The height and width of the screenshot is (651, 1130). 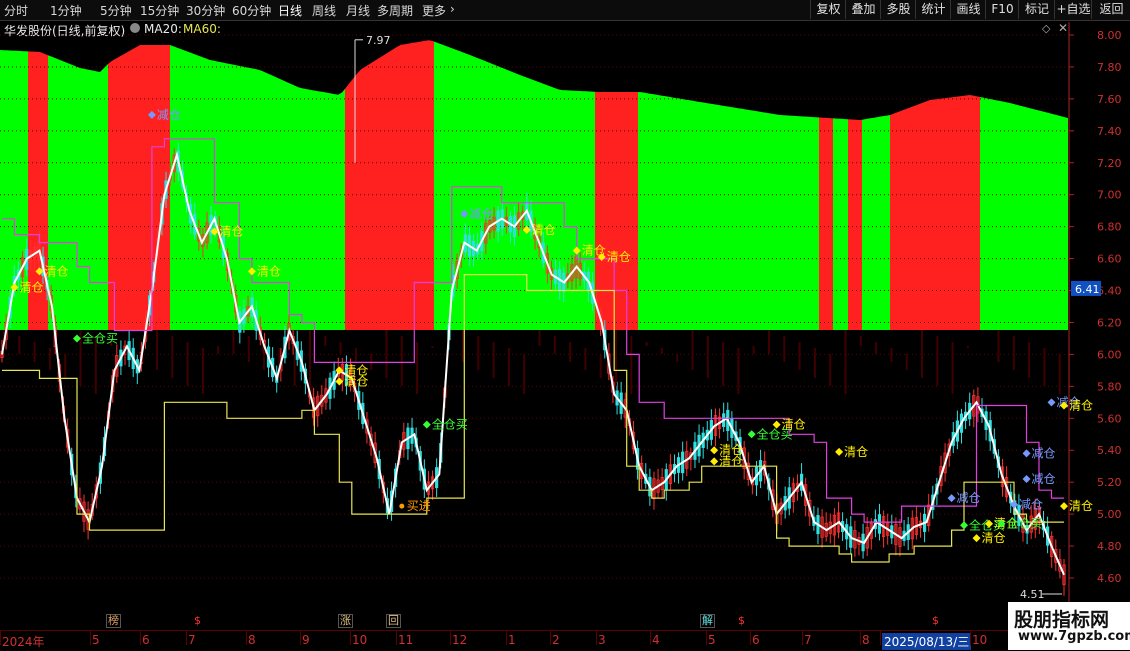 What do you see at coordinates (1109, 482) in the screenshot?
I see `y-tick-label: 5.20` at bounding box center [1109, 482].